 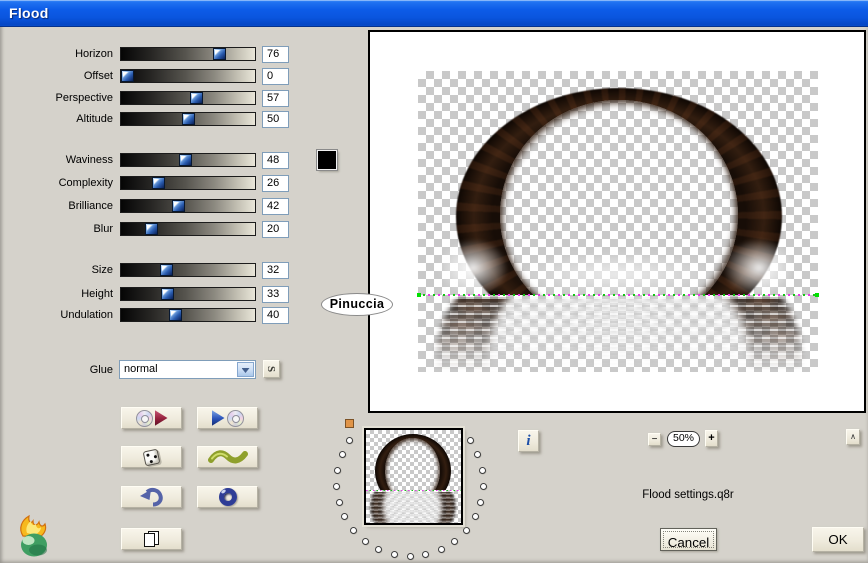 What do you see at coordinates (434, 13) in the screenshot?
I see `title-bar: Flood` at bounding box center [434, 13].